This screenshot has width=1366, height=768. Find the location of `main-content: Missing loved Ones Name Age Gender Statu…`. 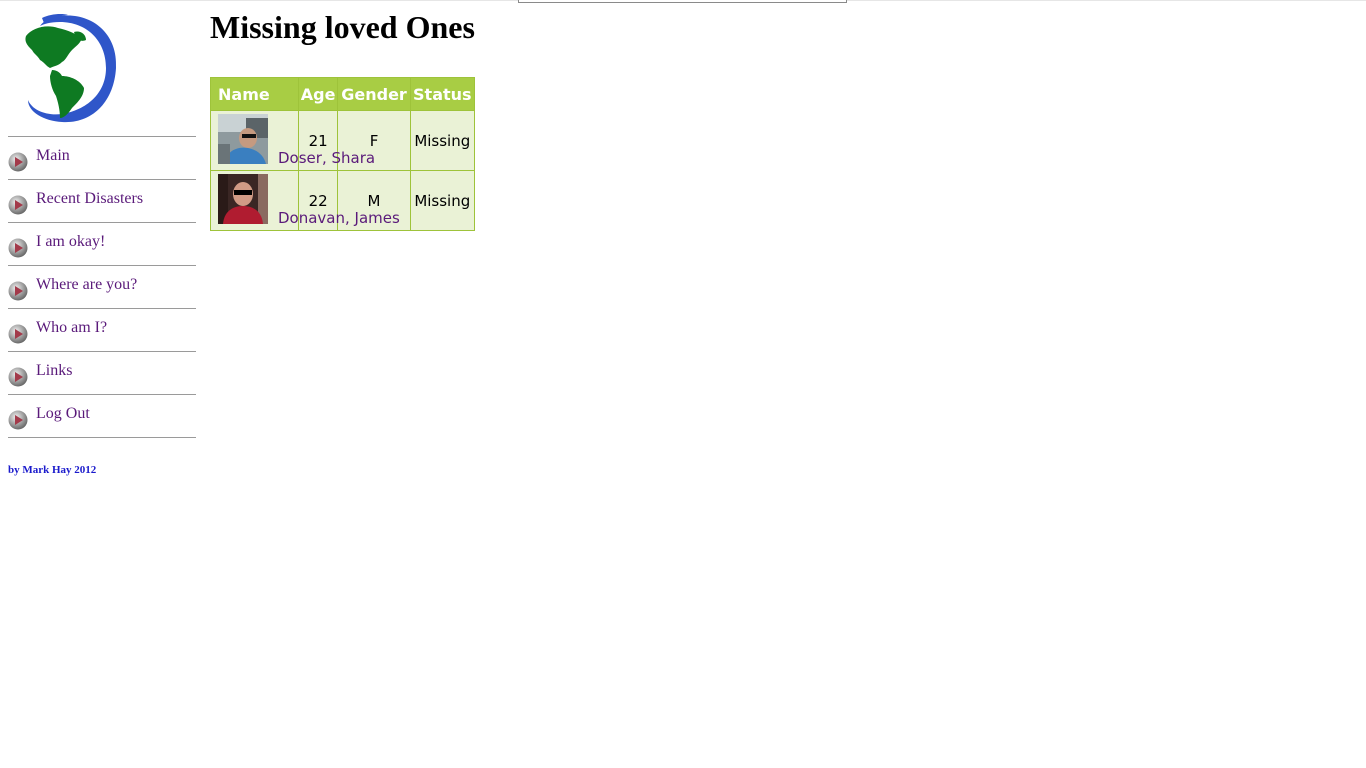

main-content: Missing loved Ones Name Age Gender Statu… is located at coordinates (342, 119).